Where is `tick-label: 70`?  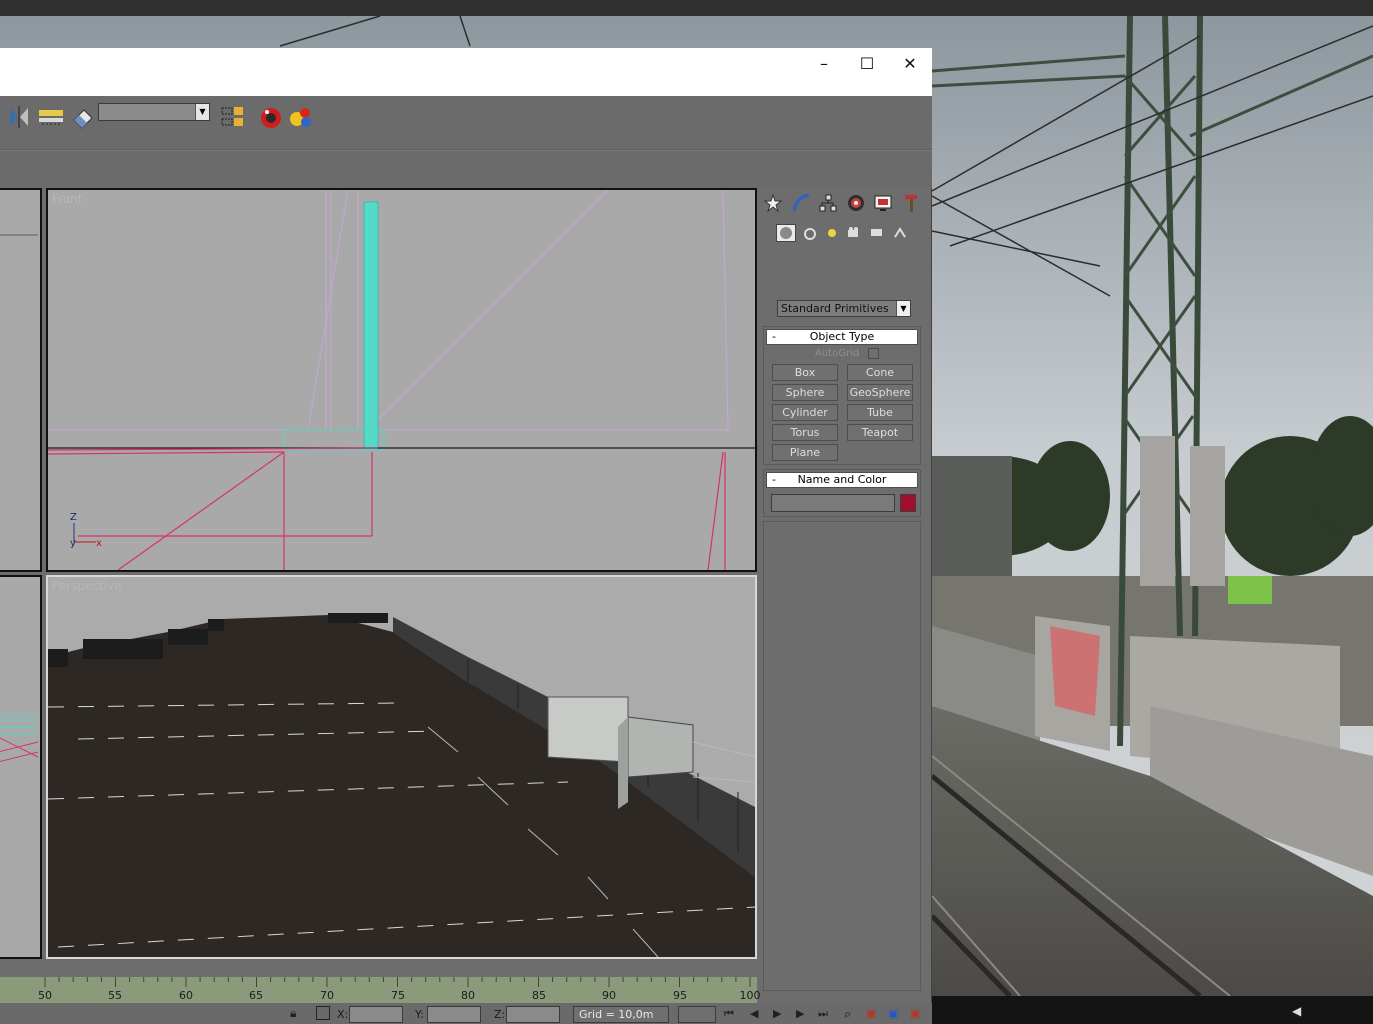
tick-label: 70 is located at coordinates (327, 995).